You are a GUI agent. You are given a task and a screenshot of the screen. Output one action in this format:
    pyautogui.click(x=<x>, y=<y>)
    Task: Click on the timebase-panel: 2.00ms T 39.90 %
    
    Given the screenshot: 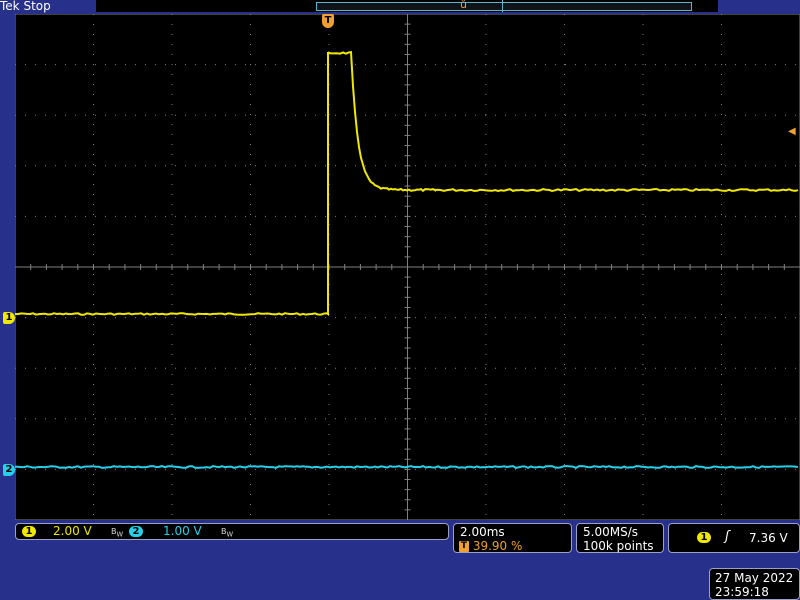 What is the action you would take?
    pyautogui.click(x=512, y=538)
    